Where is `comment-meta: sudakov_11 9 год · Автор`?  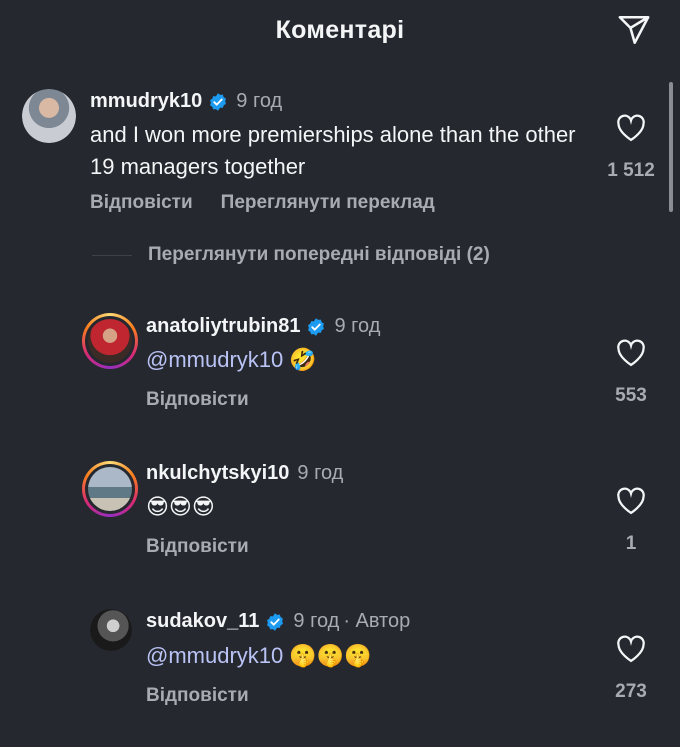
comment-meta: sudakov_11 9 год · Автор is located at coordinates (278, 621).